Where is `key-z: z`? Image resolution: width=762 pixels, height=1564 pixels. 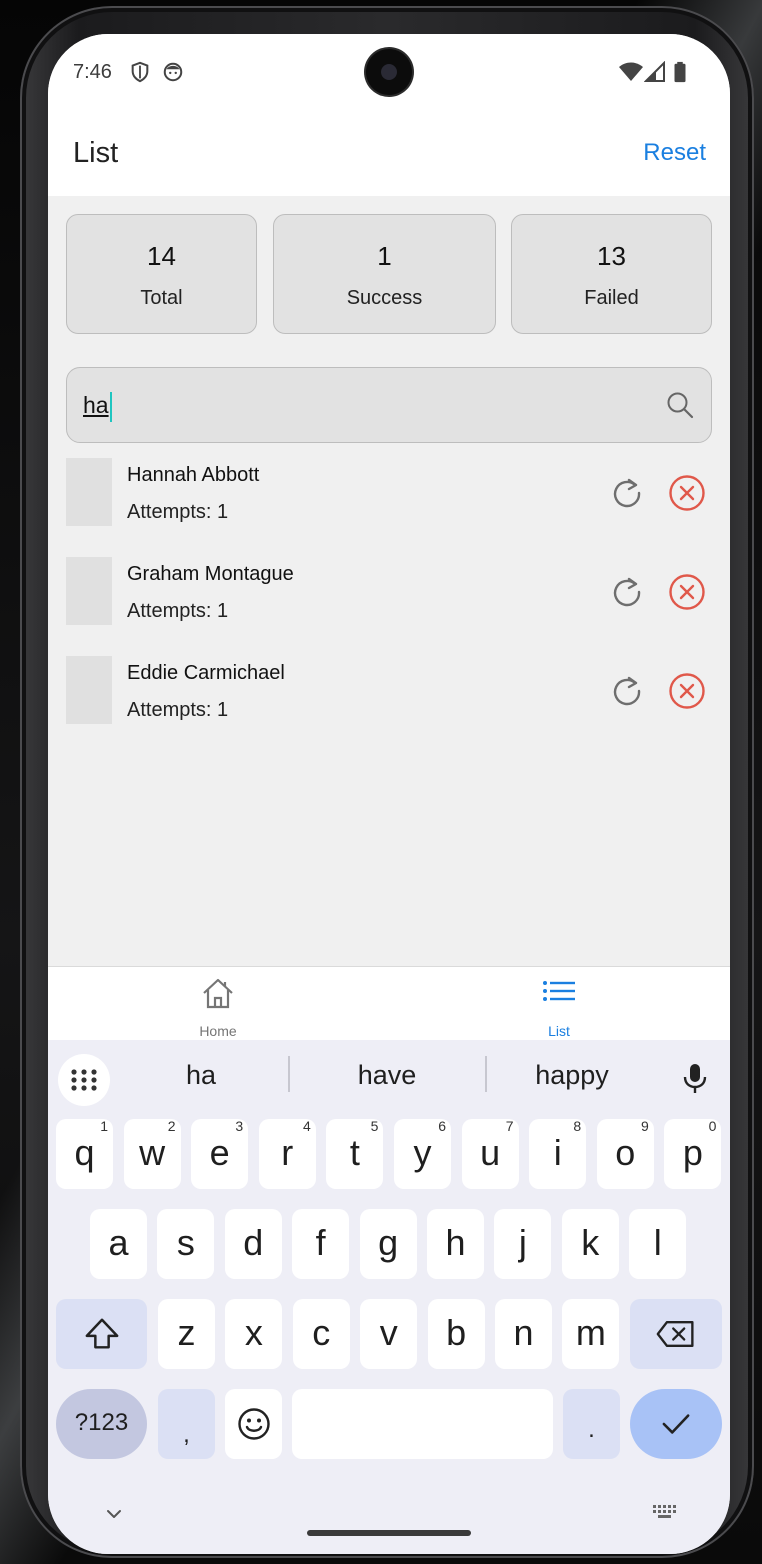
key-z: z is located at coordinates (186, 1334).